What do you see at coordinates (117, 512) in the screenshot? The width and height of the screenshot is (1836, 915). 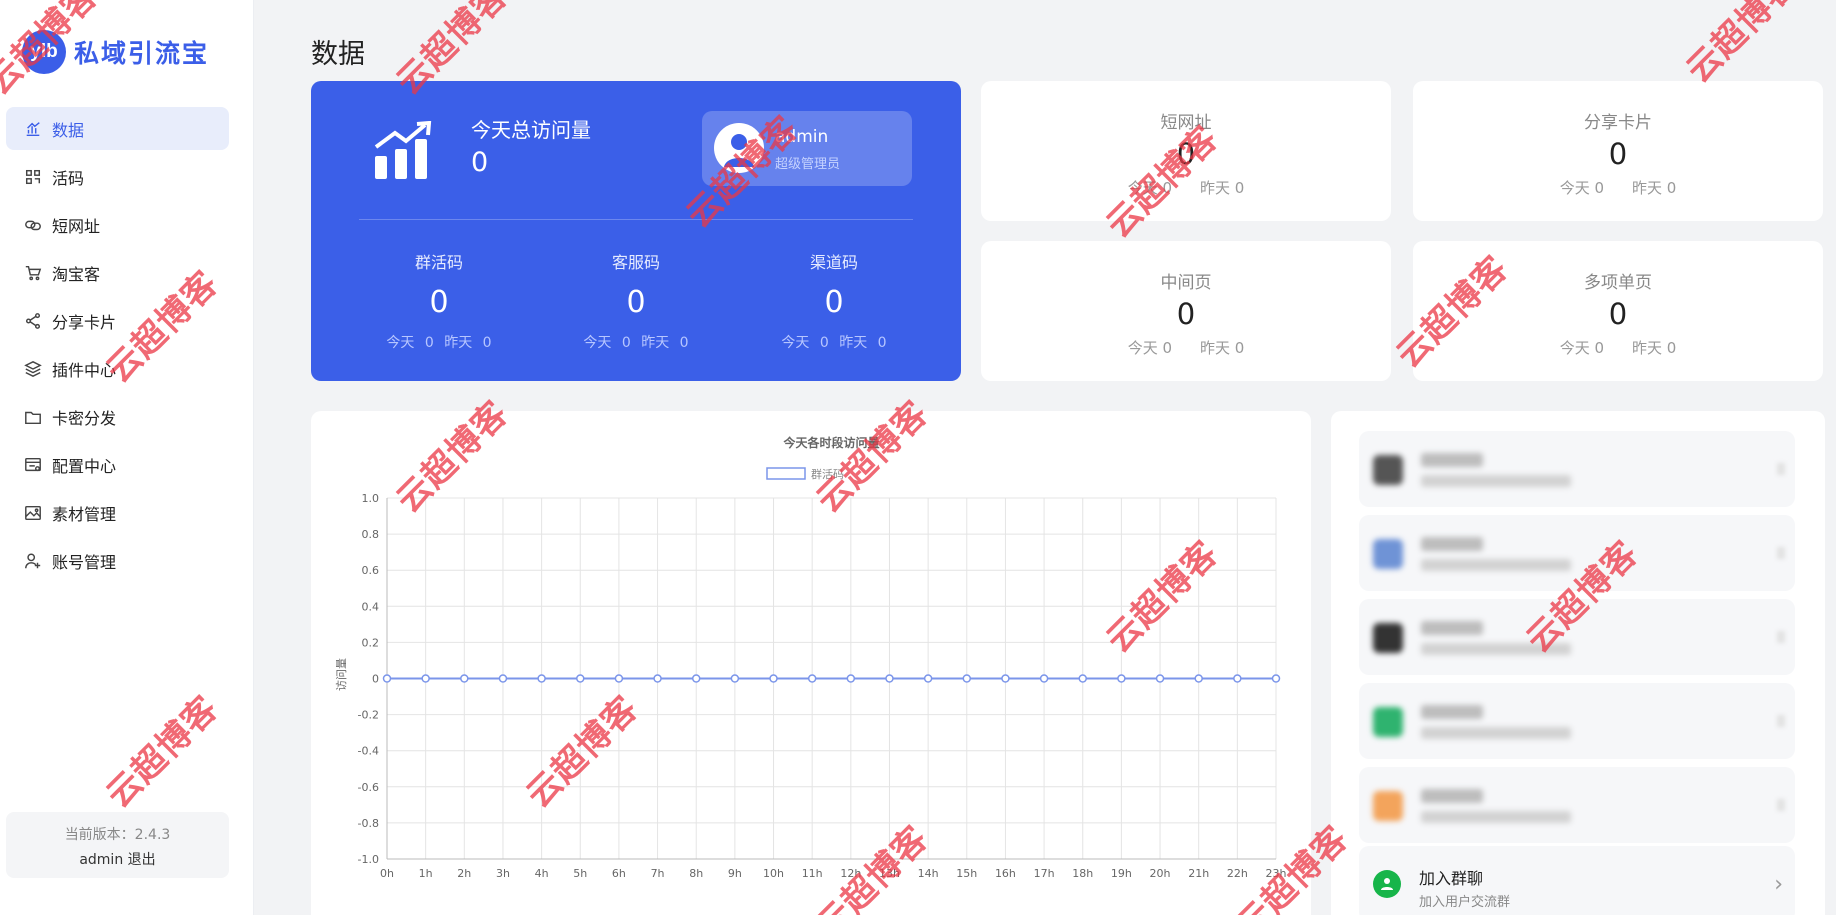 I see `sidebar-item-materials: 素材管理` at bounding box center [117, 512].